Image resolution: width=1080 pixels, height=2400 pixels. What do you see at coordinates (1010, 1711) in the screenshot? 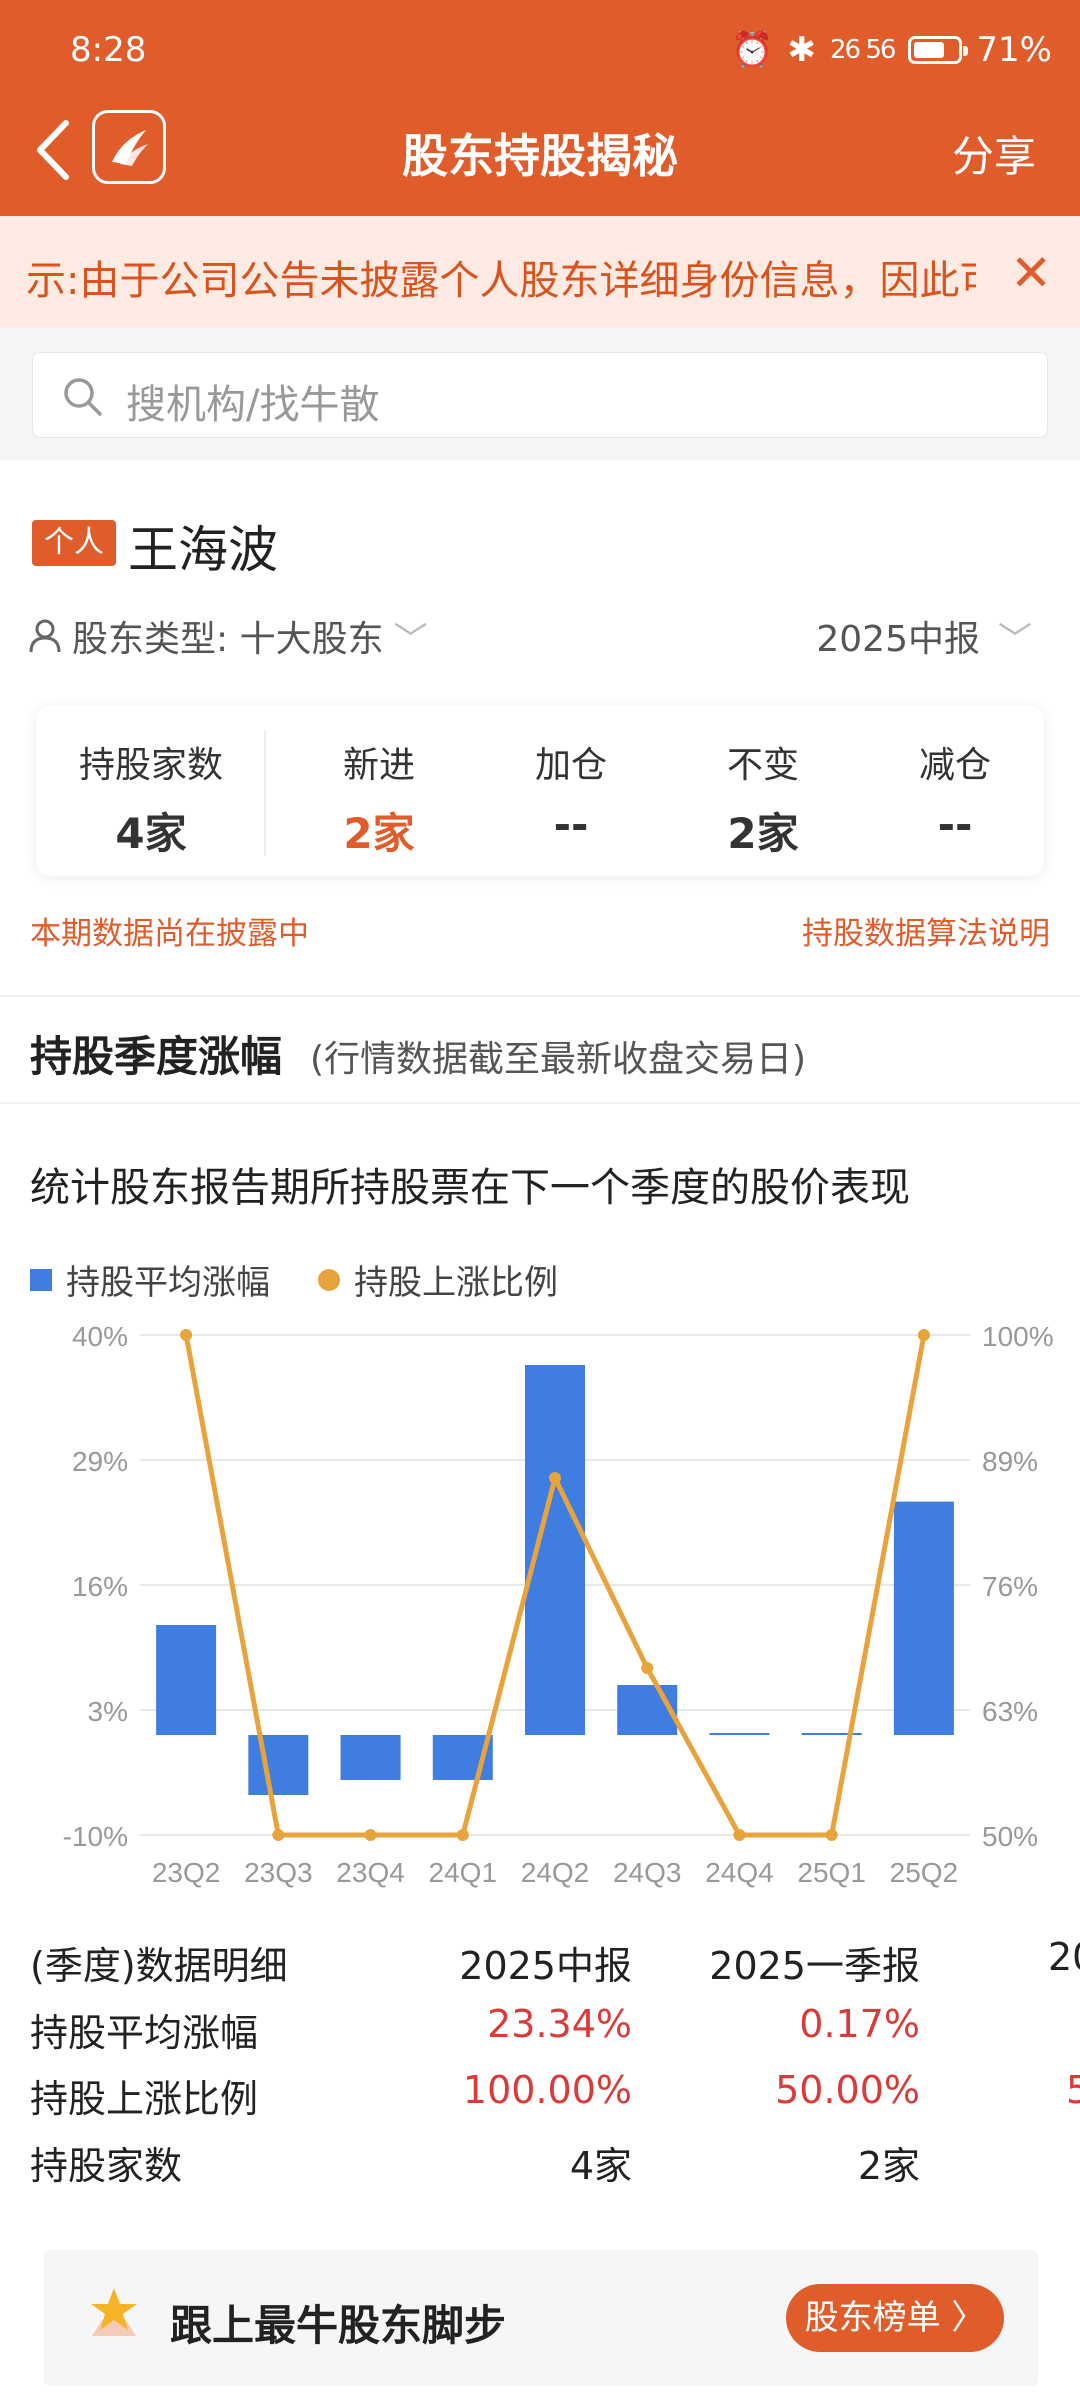
I see `right-axis-tick-label: 63%` at bounding box center [1010, 1711].